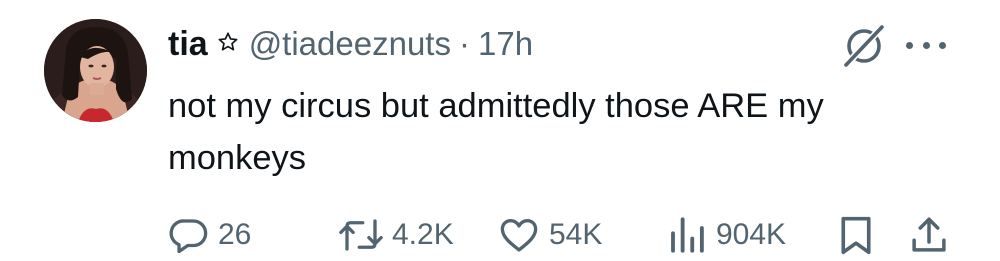 This screenshot has width=1000, height=261. I want to click on heart-icon, so click(519, 235).